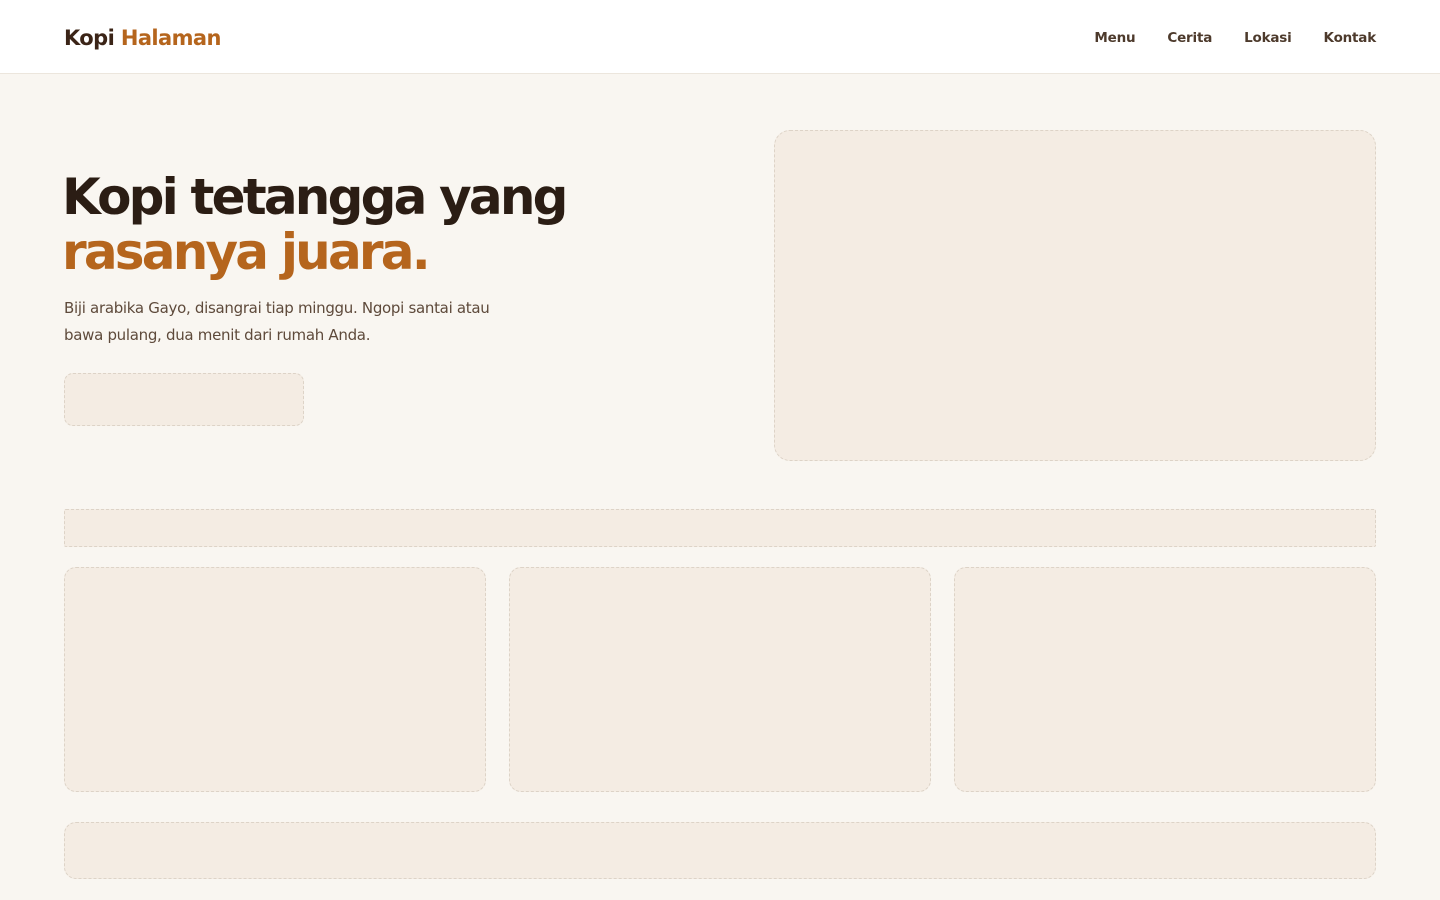 This screenshot has width=1440, height=900. What do you see at coordinates (246, 252) in the screenshot?
I see `hero-title-line2: rasanya juara.` at bounding box center [246, 252].